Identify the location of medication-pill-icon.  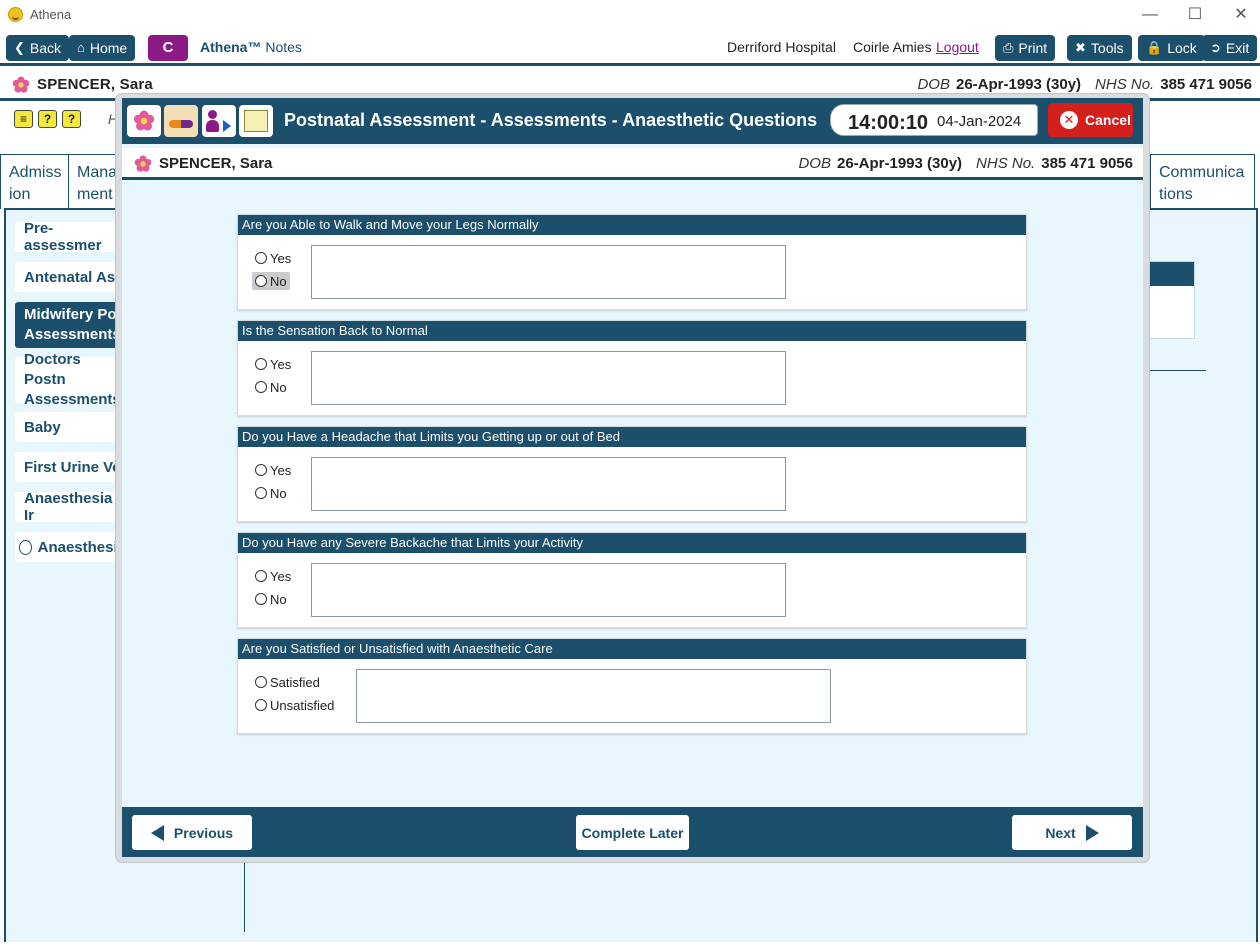
(181, 121).